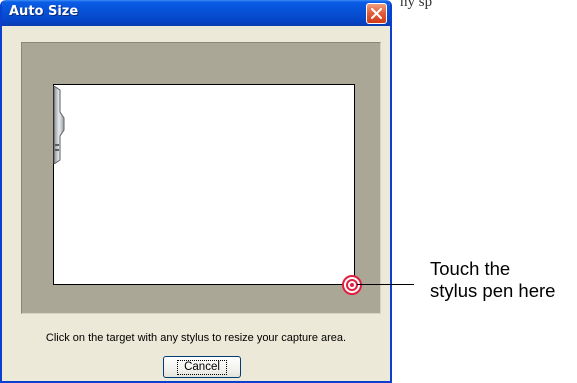 This screenshot has width=577, height=383. What do you see at coordinates (352, 285) in the screenshot?
I see `resize-target-icon` at bounding box center [352, 285].